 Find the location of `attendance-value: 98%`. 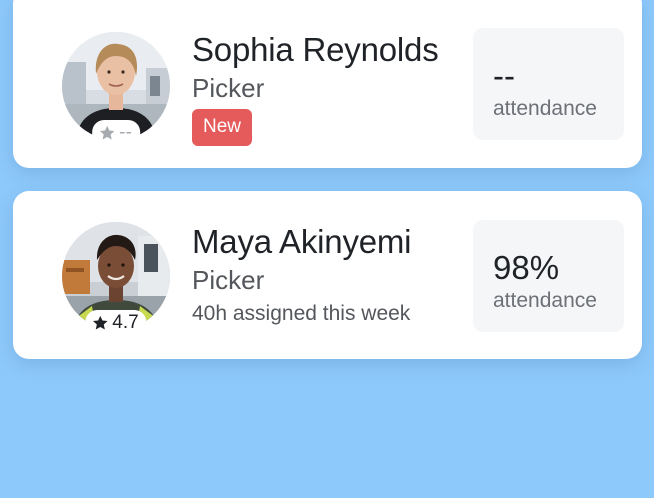

attendance-value: 98% is located at coordinates (526, 267).